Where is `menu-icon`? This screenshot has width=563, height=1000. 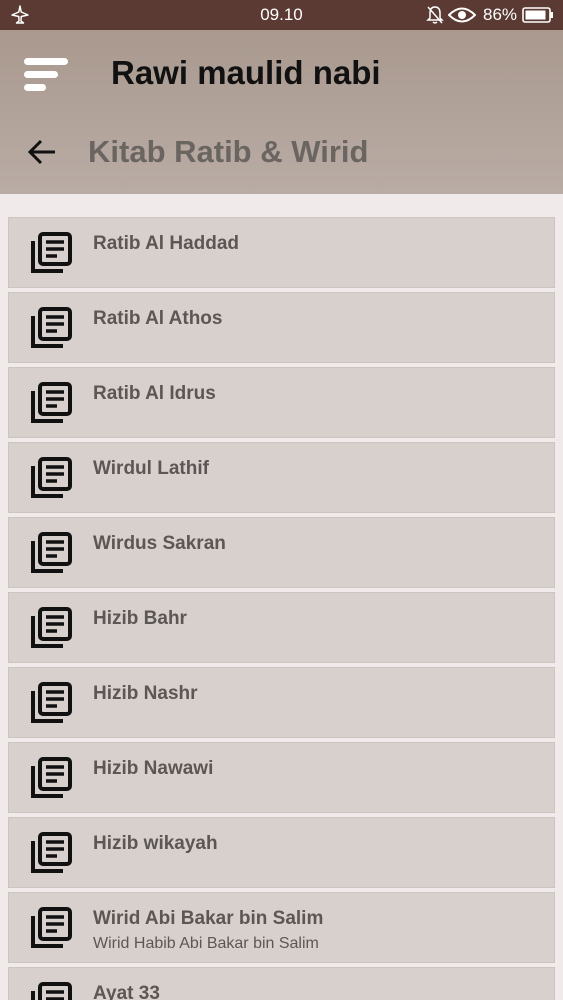 menu-icon is located at coordinates (47, 74).